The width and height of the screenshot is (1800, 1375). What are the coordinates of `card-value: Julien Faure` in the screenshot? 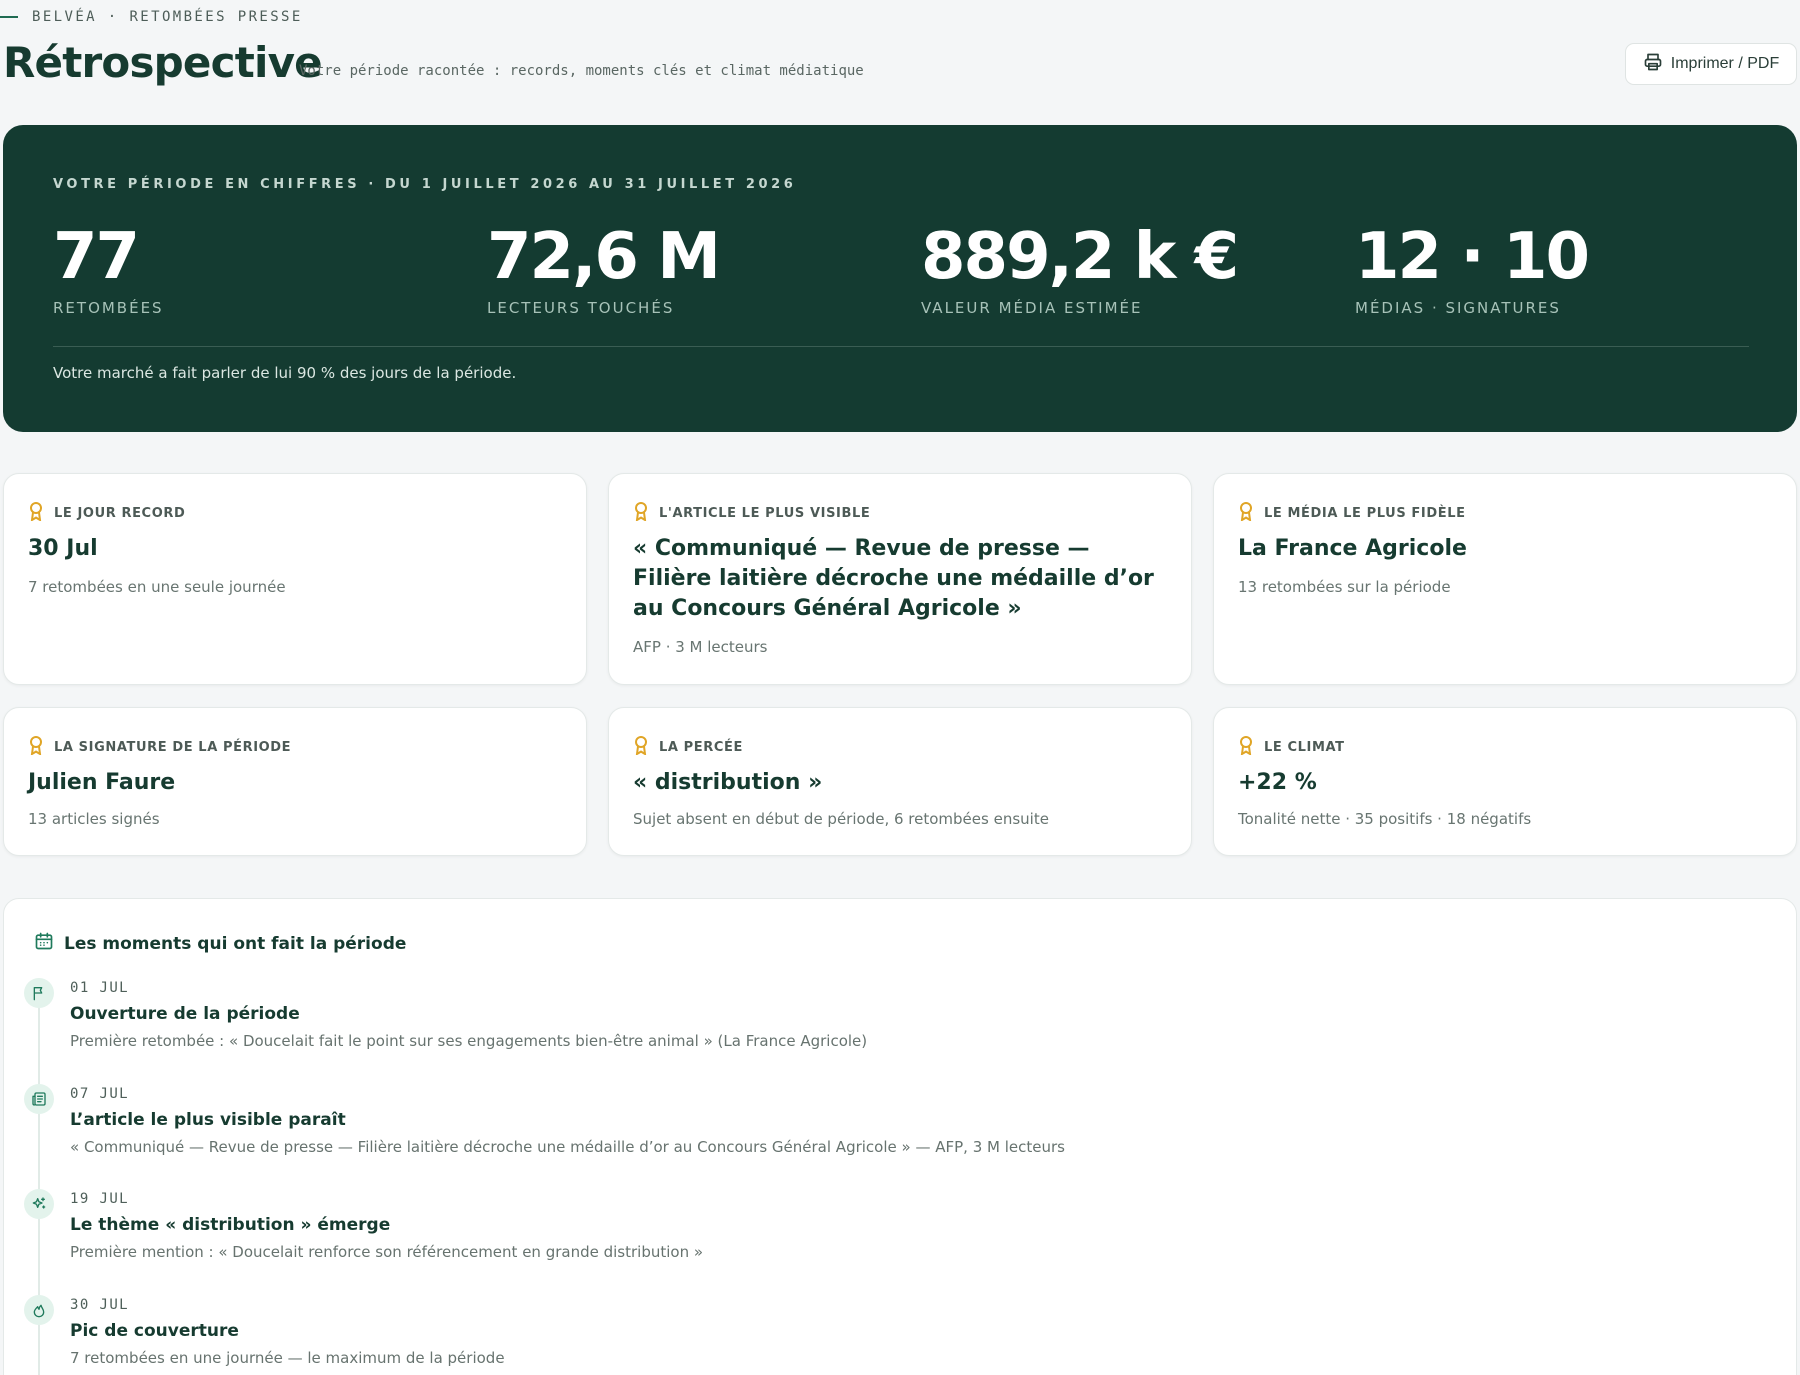 It's located at (102, 782).